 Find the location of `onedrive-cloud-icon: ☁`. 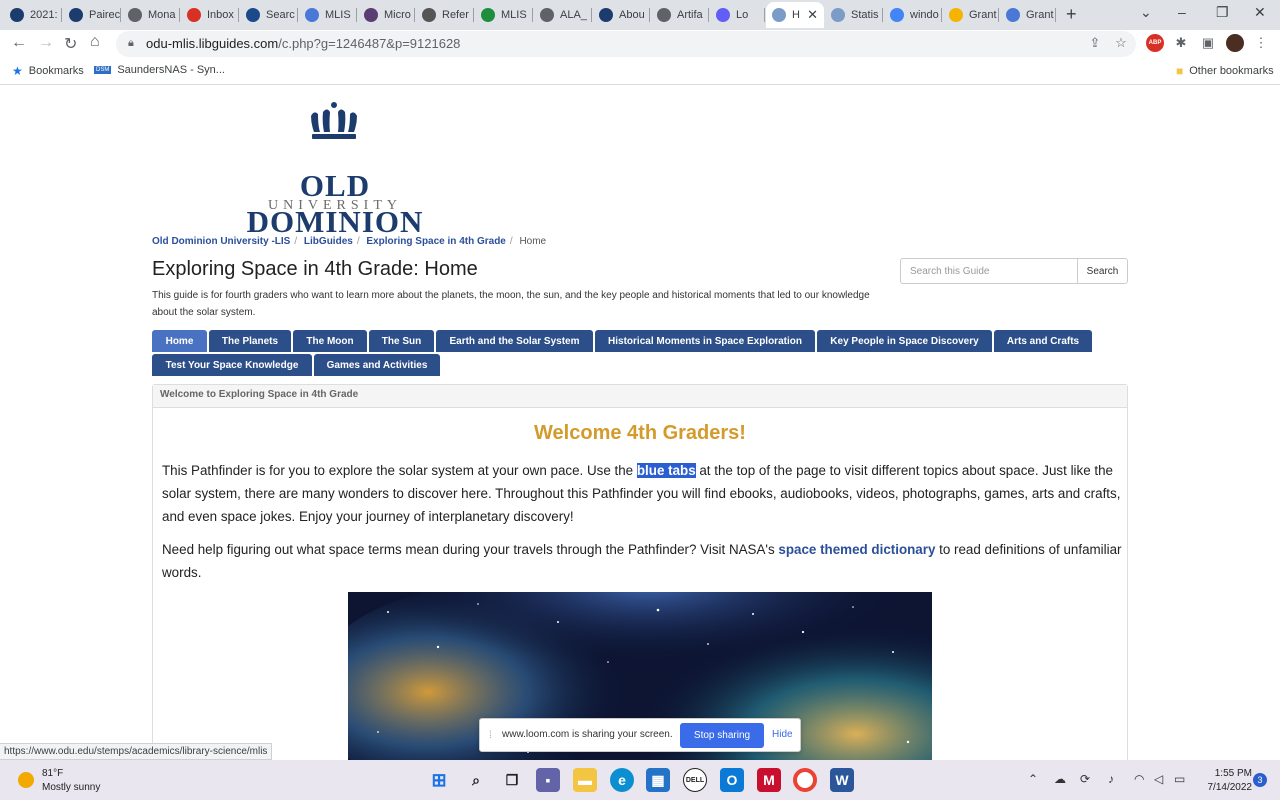

onedrive-cloud-icon: ☁ is located at coordinates (1060, 779).